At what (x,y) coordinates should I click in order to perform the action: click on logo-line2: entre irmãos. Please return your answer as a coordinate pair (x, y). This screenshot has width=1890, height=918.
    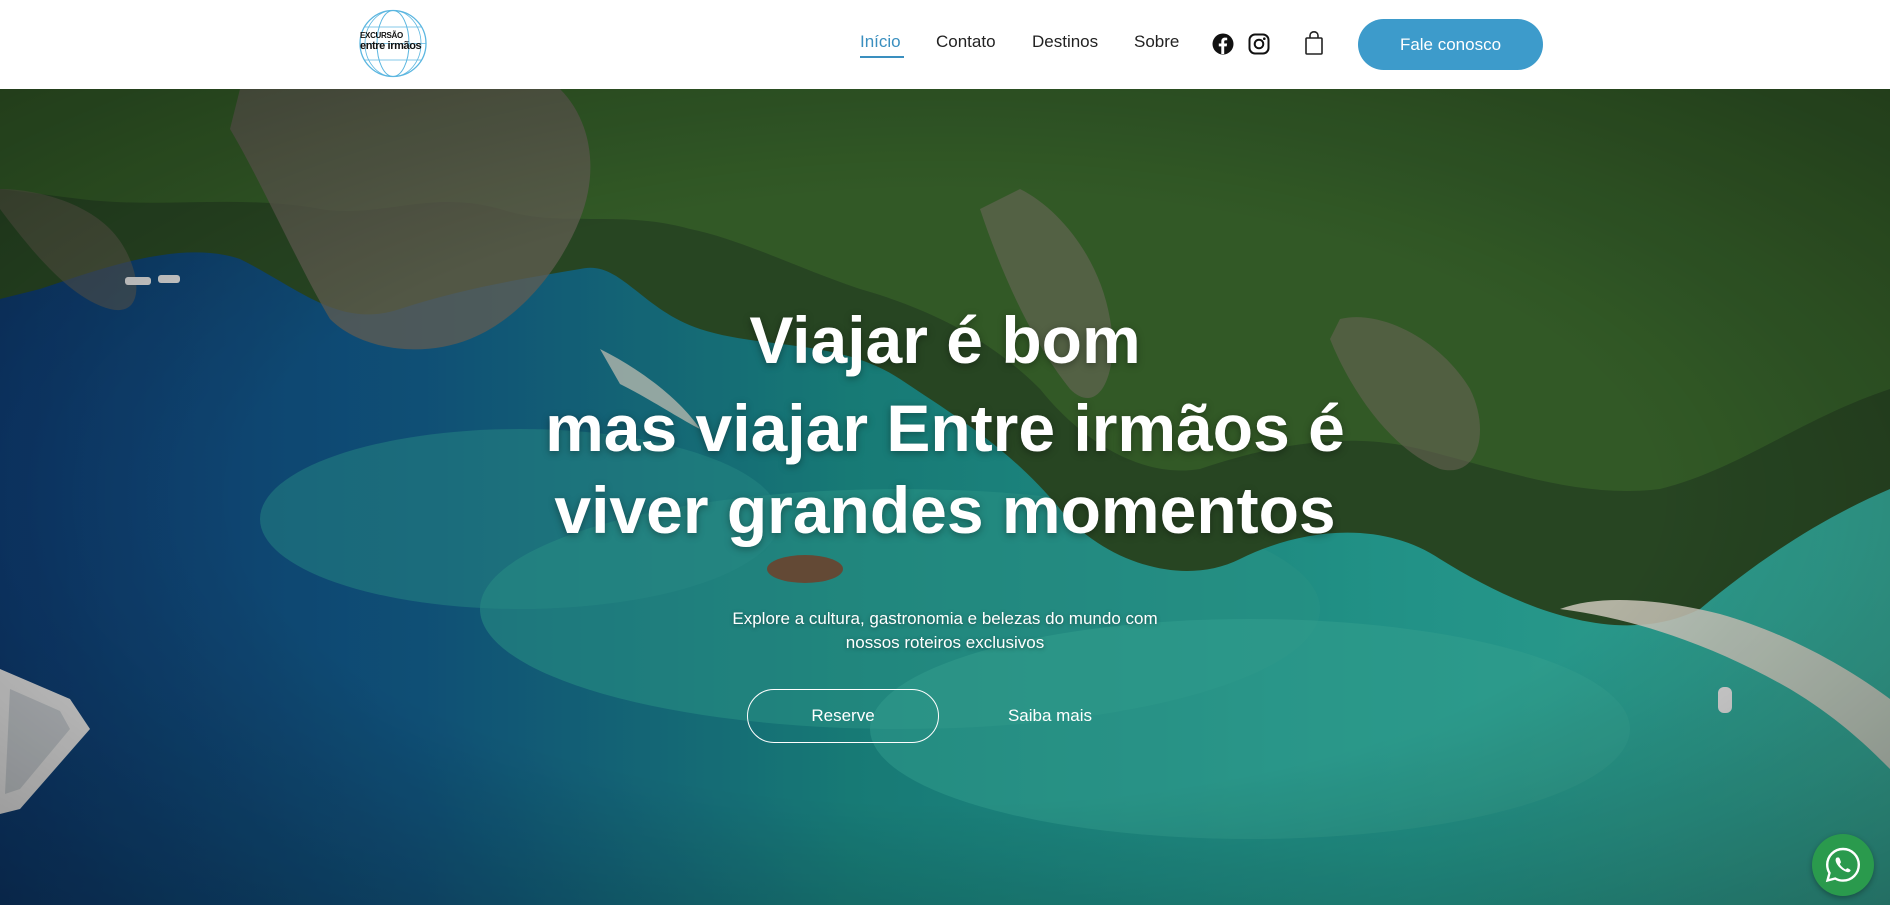
    Looking at the image, I should click on (391, 46).